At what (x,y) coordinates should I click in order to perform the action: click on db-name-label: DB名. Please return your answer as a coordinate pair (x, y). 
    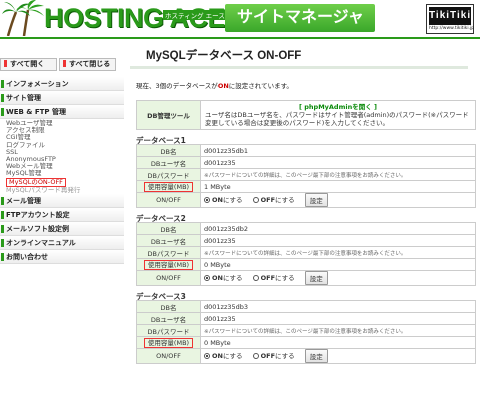
    Looking at the image, I should click on (168, 306).